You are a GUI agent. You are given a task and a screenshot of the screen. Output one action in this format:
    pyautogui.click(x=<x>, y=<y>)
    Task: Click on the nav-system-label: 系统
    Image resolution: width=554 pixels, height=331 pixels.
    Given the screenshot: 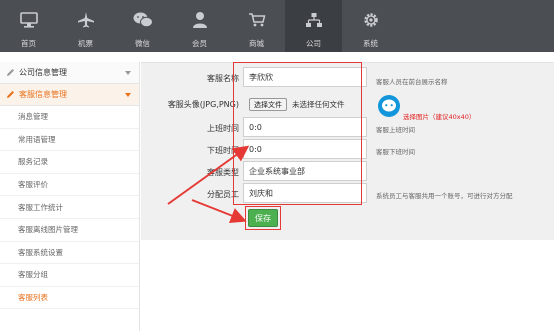 What is the action you would take?
    pyautogui.click(x=370, y=43)
    